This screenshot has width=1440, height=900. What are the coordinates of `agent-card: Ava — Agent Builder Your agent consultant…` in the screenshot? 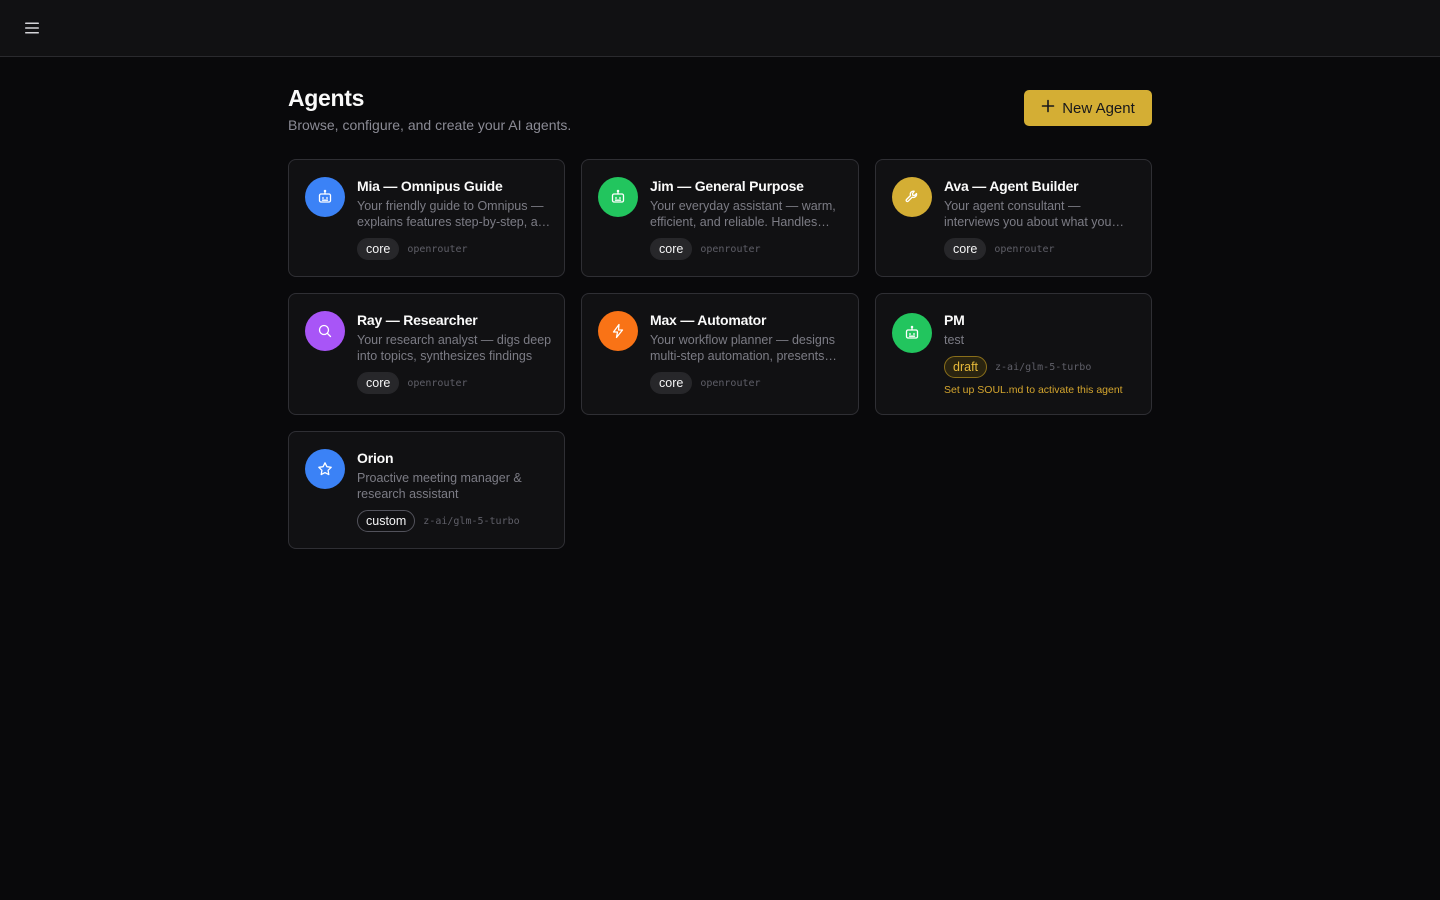 It's located at (1013, 218).